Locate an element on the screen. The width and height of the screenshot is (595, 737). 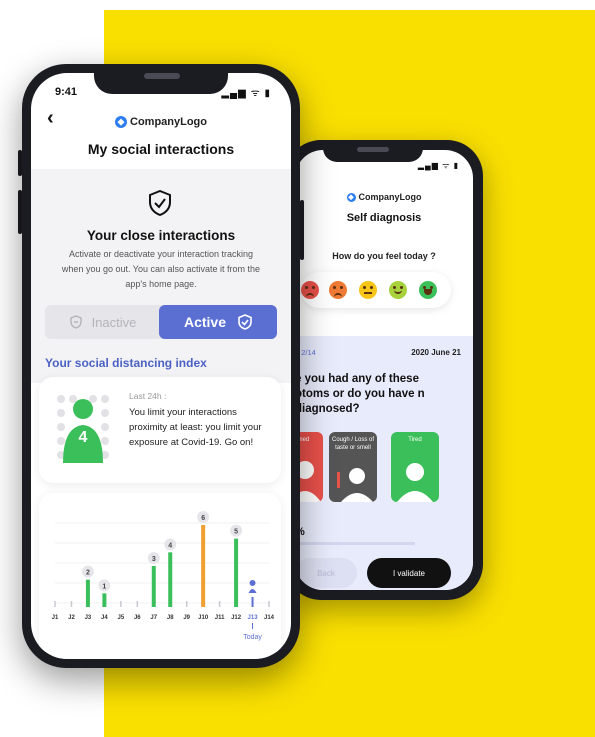
today-person-body is located at coordinates (252, 591).